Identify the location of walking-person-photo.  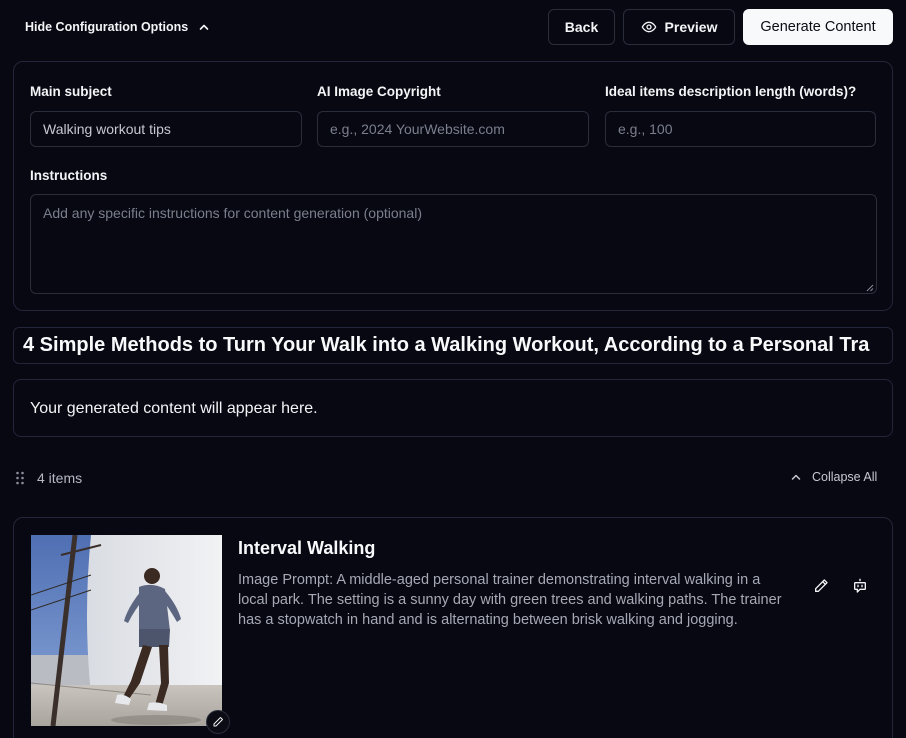
(126, 630).